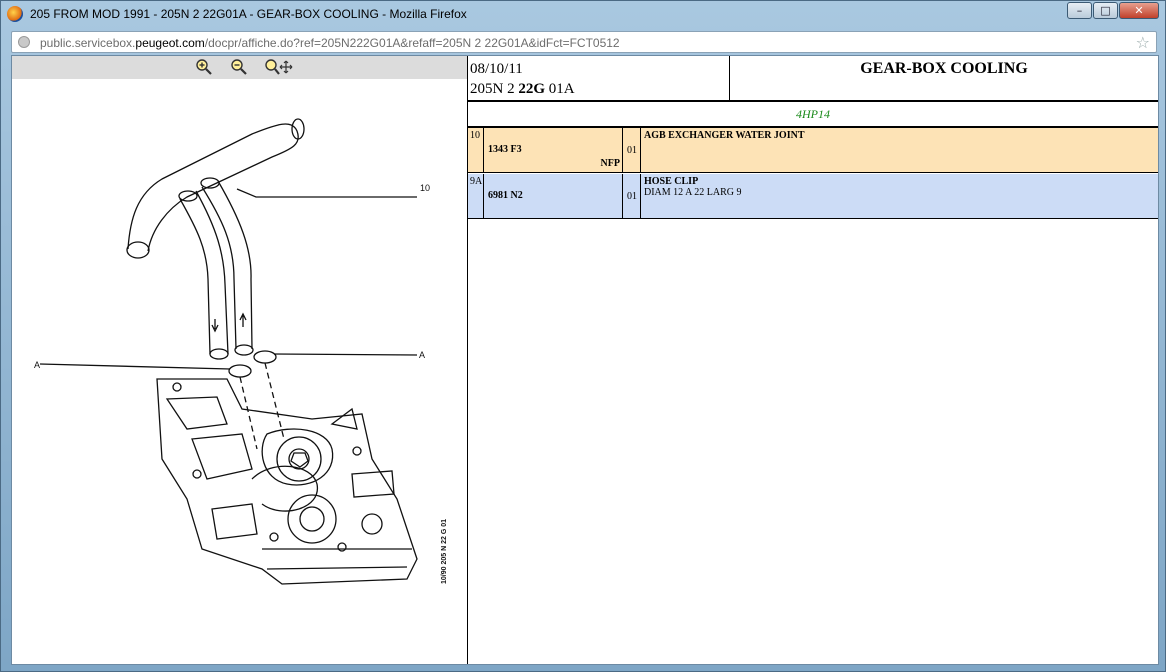 The height and width of the screenshot is (672, 1166). I want to click on part-name: AGB EXCHANGER WATER JOINT, so click(724, 135).